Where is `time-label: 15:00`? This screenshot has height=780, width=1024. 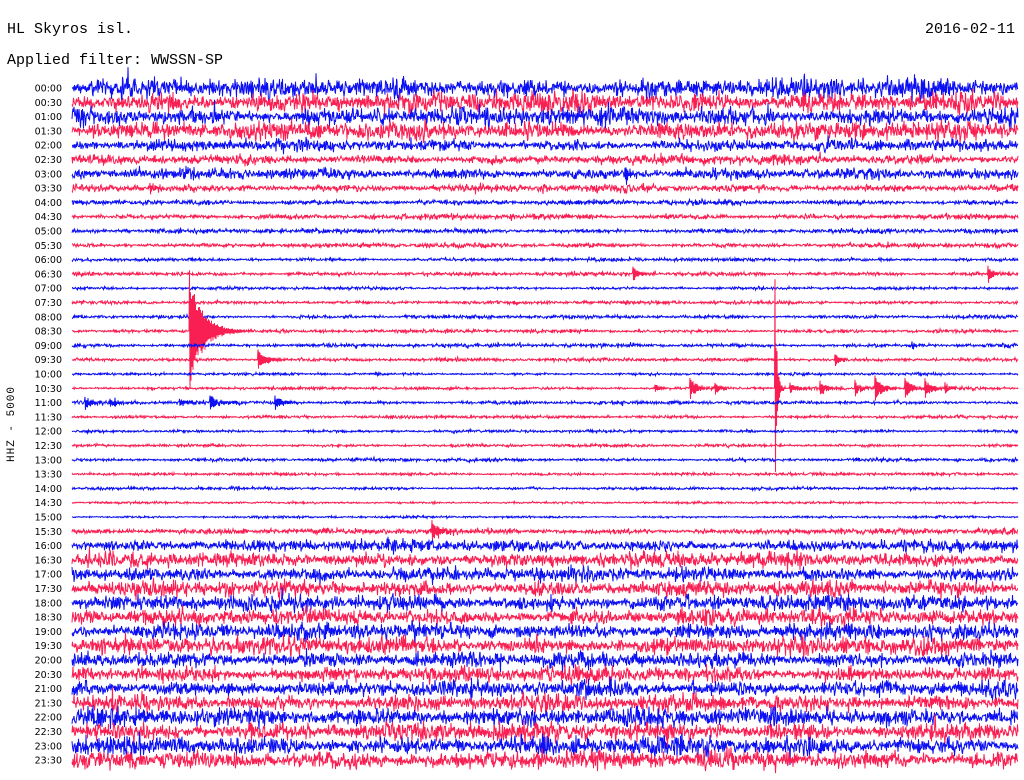
time-label: 15:00 is located at coordinates (48, 518).